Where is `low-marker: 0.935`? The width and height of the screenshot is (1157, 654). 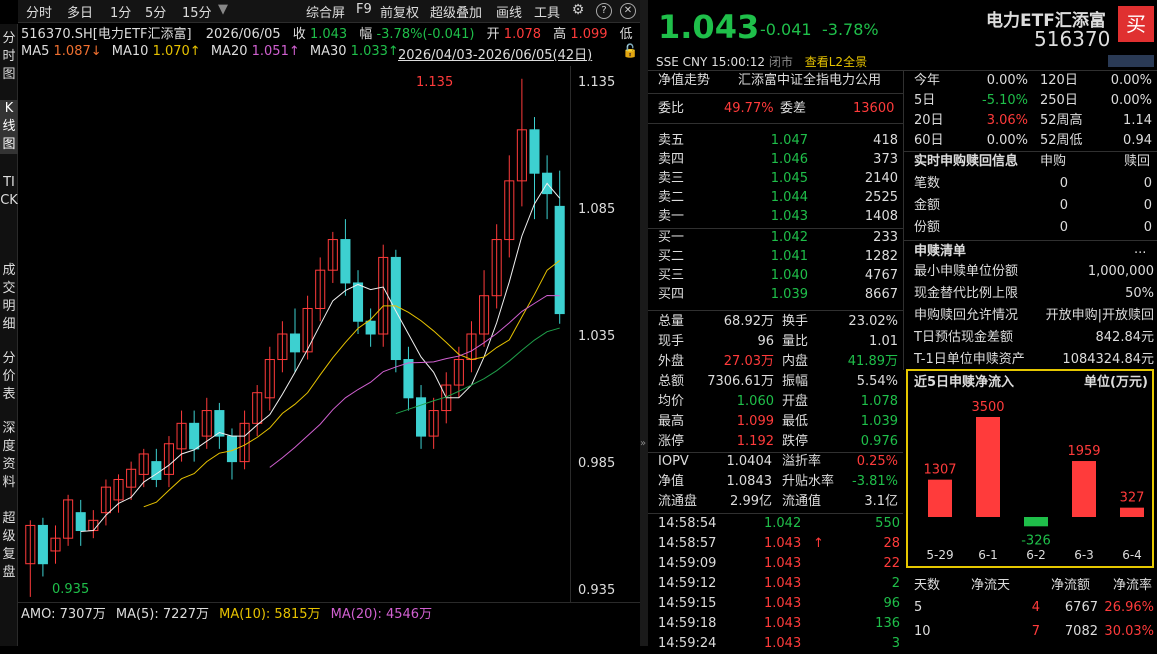
low-marker: 0.935 is located at coordinates (71, 589).